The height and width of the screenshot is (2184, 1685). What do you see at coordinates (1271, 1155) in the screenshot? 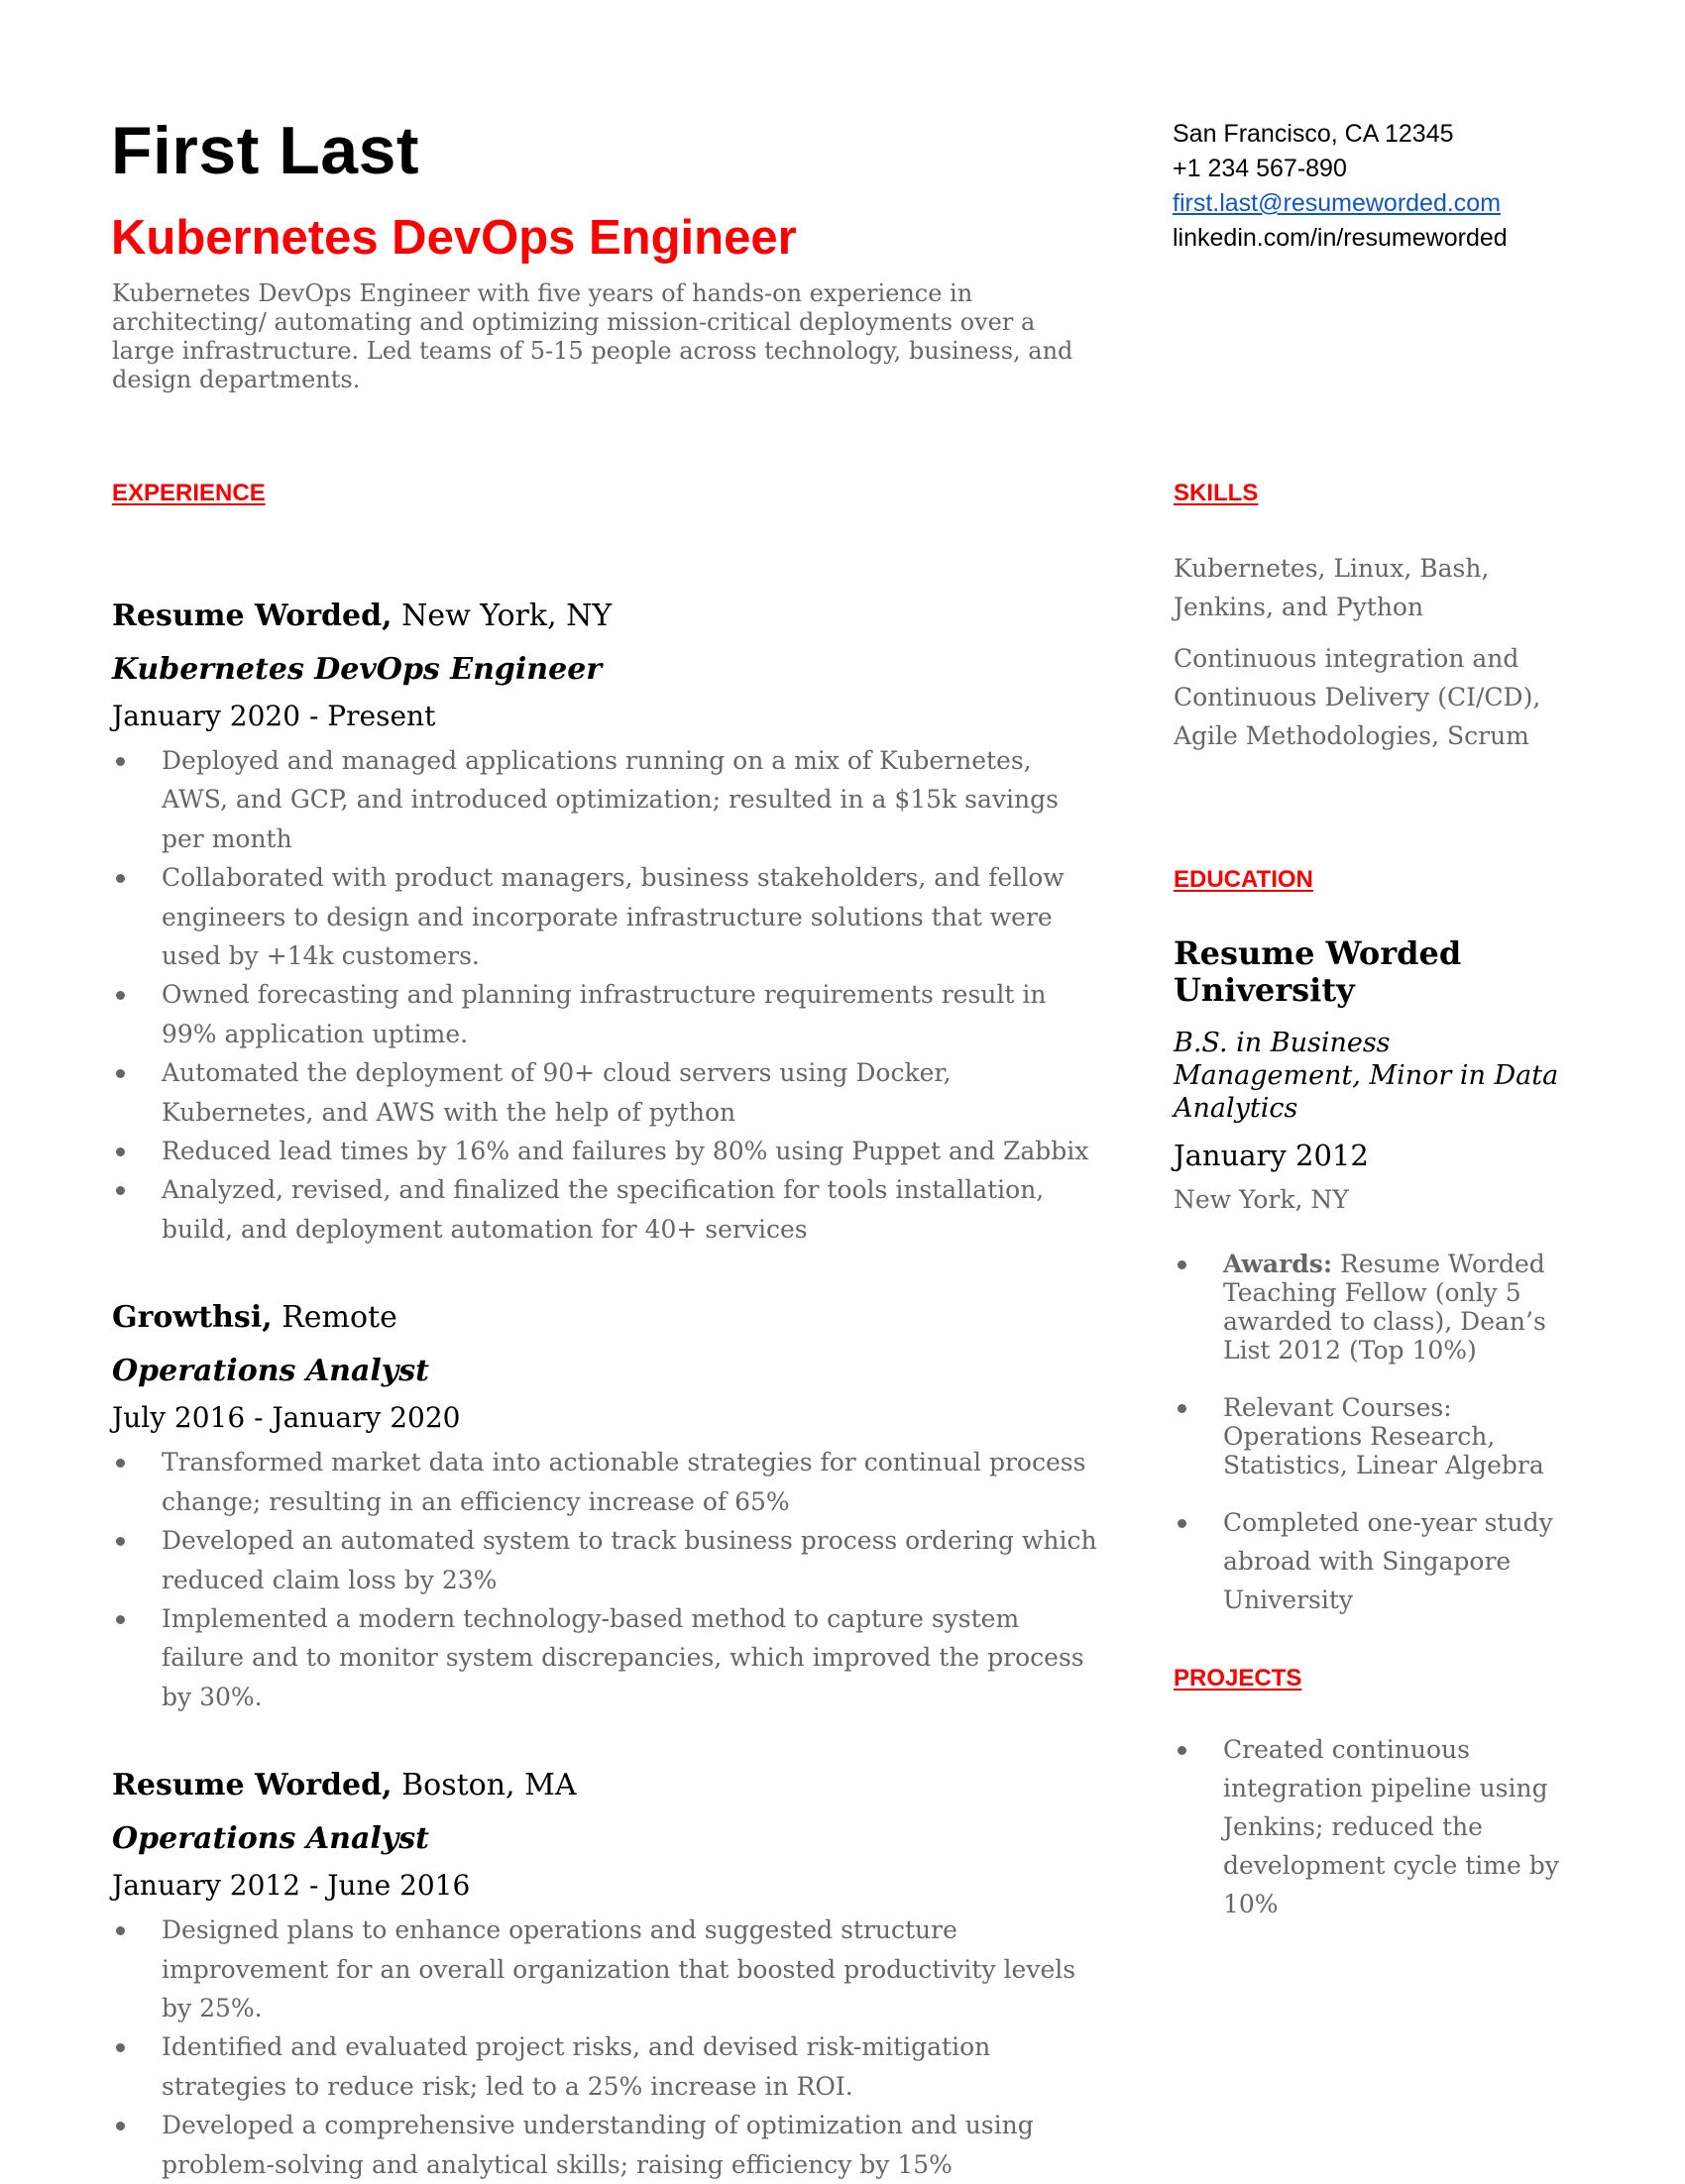
I see `education-date: January 2012` at bounding box center [1271, 1155].